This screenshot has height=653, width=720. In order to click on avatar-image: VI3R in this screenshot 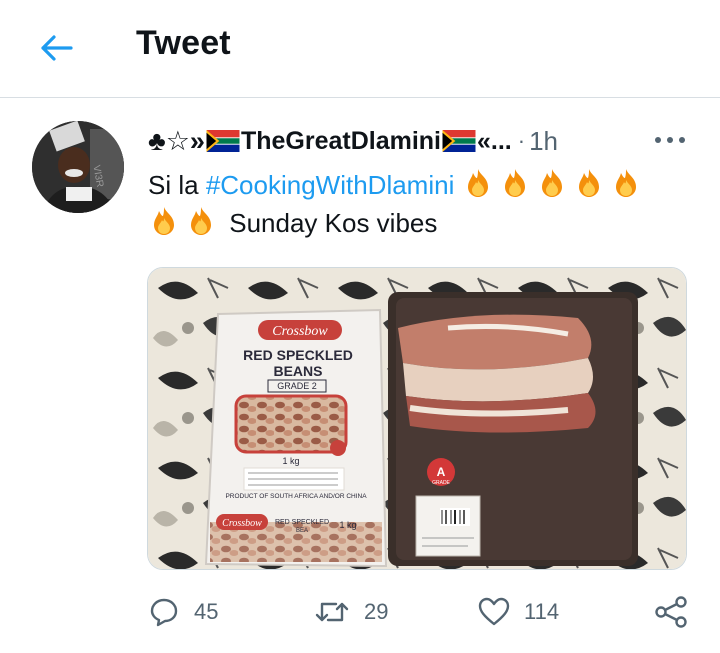, I will do `click(78, 167)`.